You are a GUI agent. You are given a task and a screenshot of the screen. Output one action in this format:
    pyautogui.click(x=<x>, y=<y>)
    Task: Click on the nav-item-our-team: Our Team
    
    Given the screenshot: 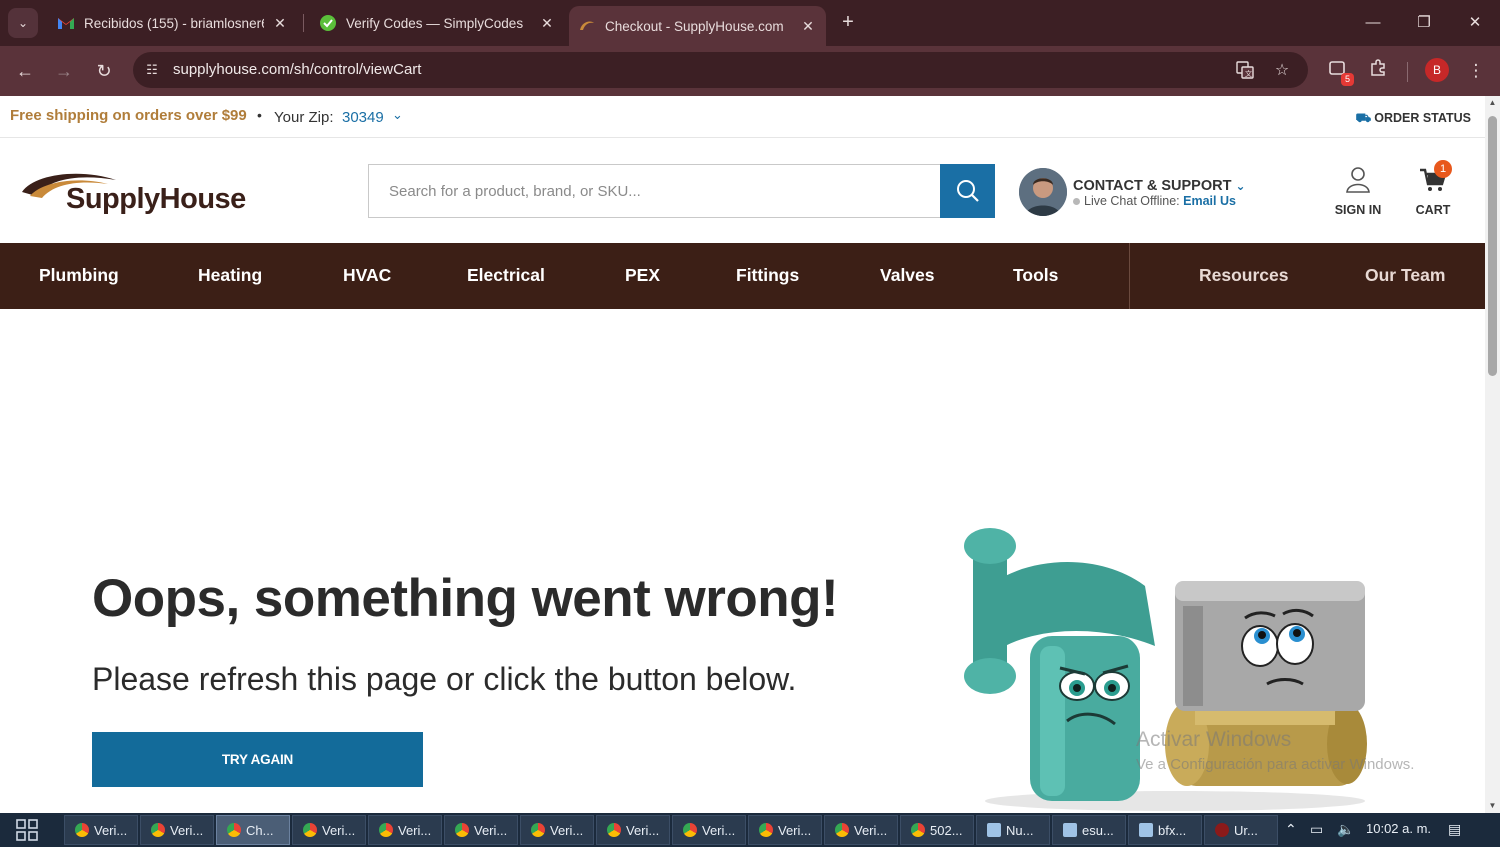 What is the action you would take?
    pyautogui.click(x=1405, y=276)
    